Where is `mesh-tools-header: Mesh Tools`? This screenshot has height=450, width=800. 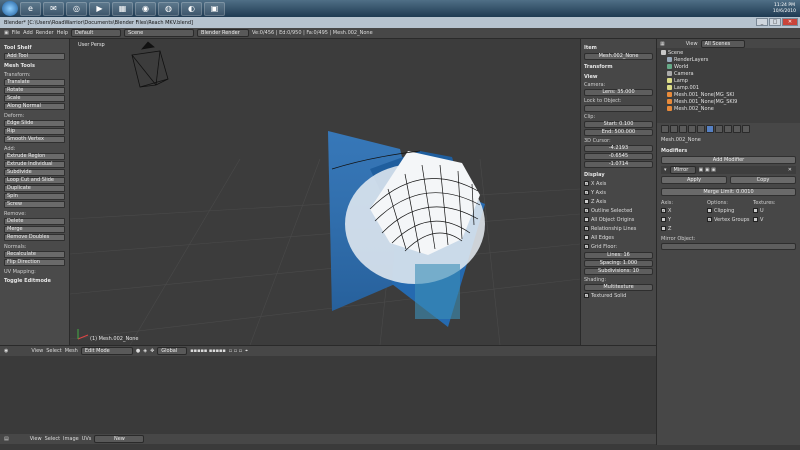
mesh-tools-header: Mesh Tools is located at coordinates (34, 66).